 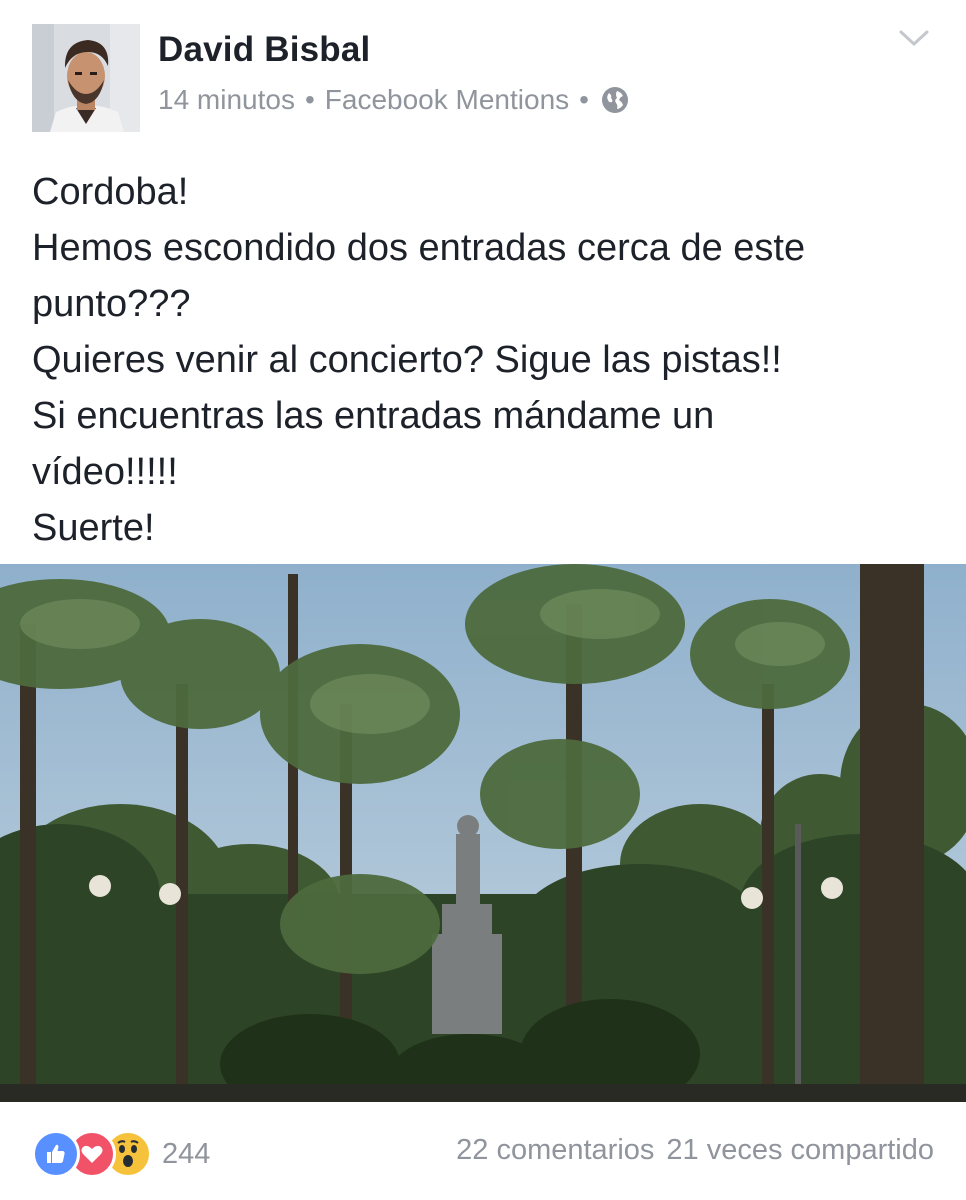 I want to click on engagement-stats: 22 comentarios 21 veces compartido, so click(x=695, y=1150).